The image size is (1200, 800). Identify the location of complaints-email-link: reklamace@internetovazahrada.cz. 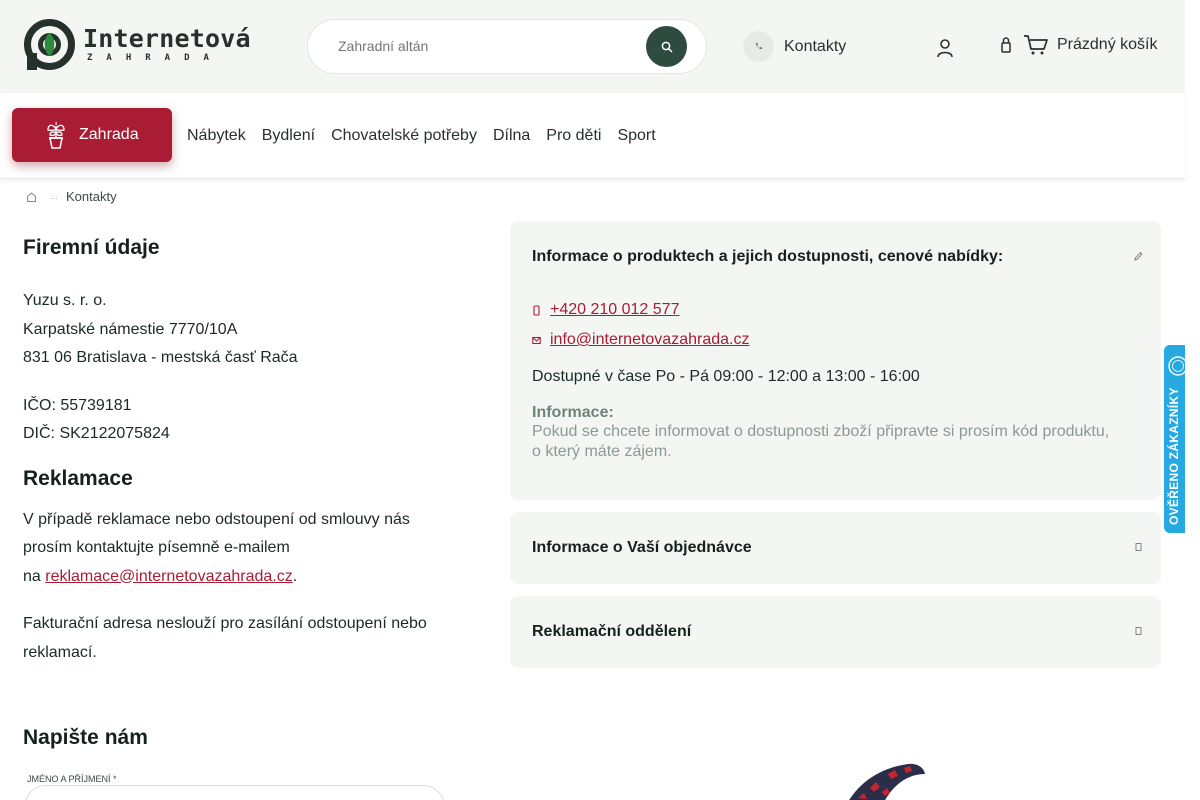
(168, 576).